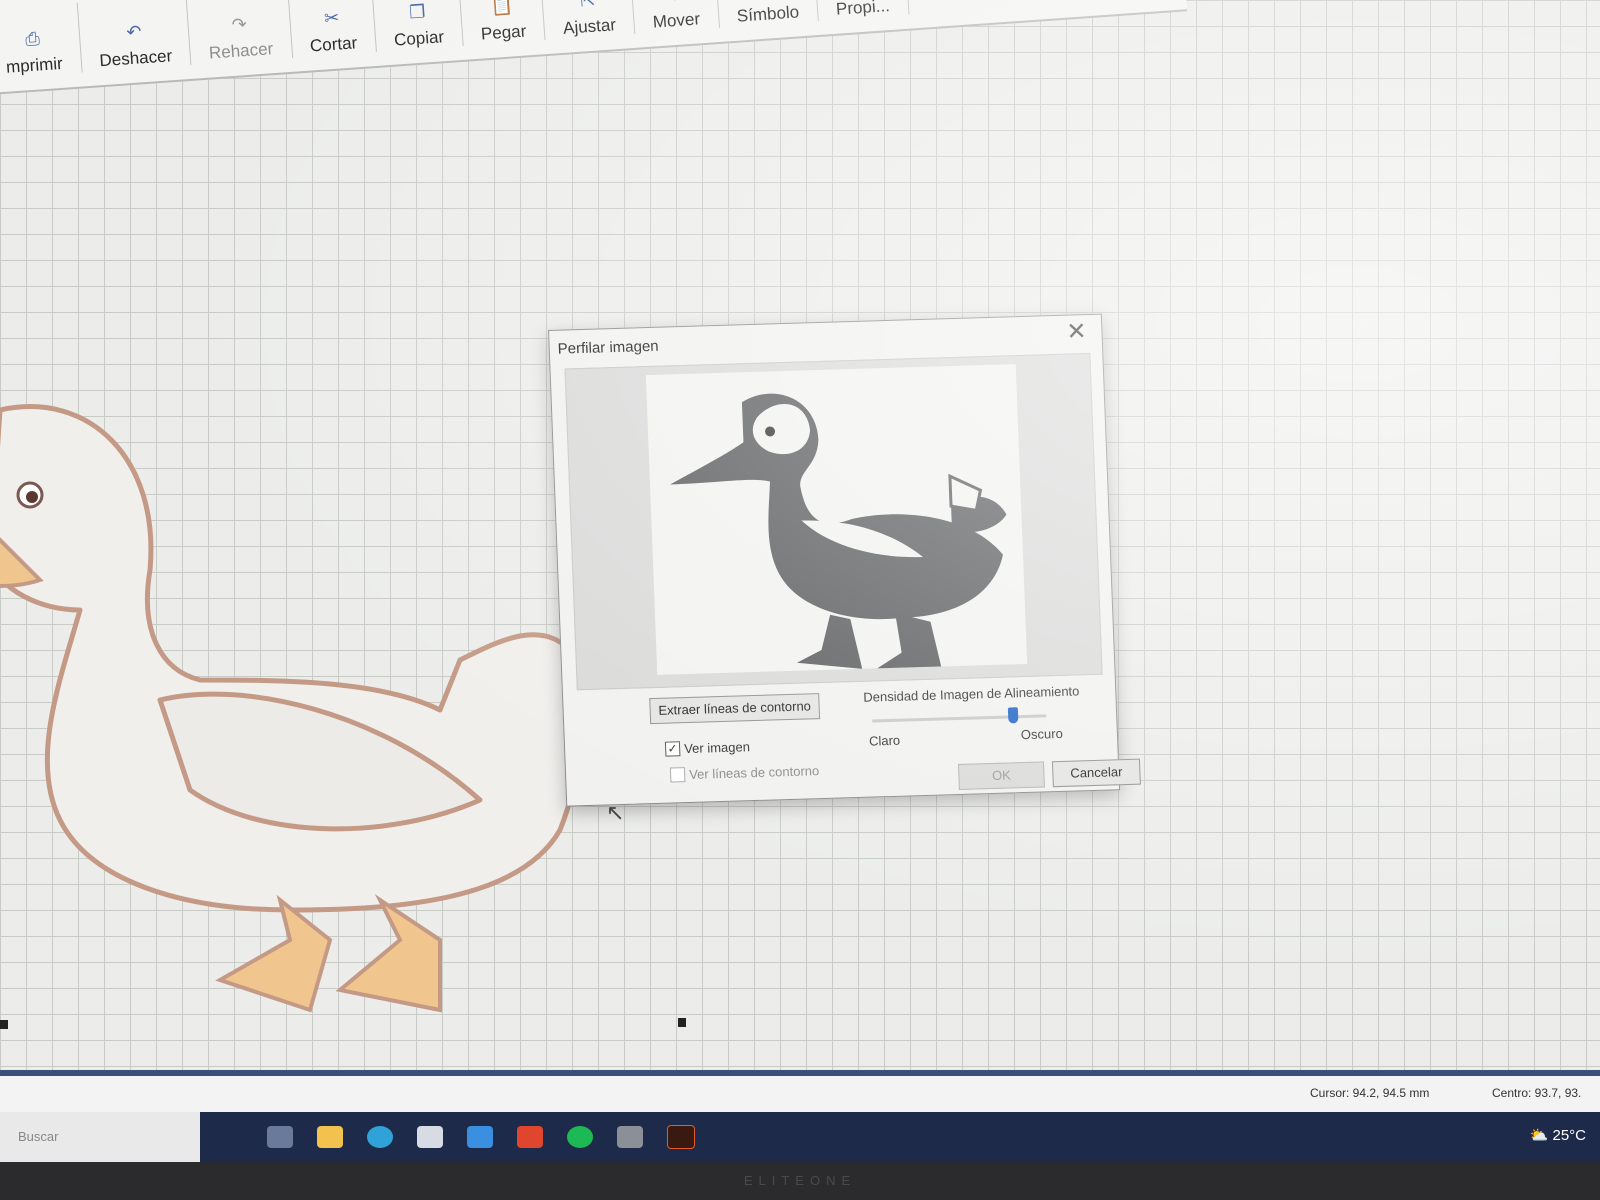 The height and width of the screenshot is (1200, 1600). What do you see at coordinates (1001, 775) in the screenshot?
I see `ok-button: OK` at bounding box center [1001, 775].